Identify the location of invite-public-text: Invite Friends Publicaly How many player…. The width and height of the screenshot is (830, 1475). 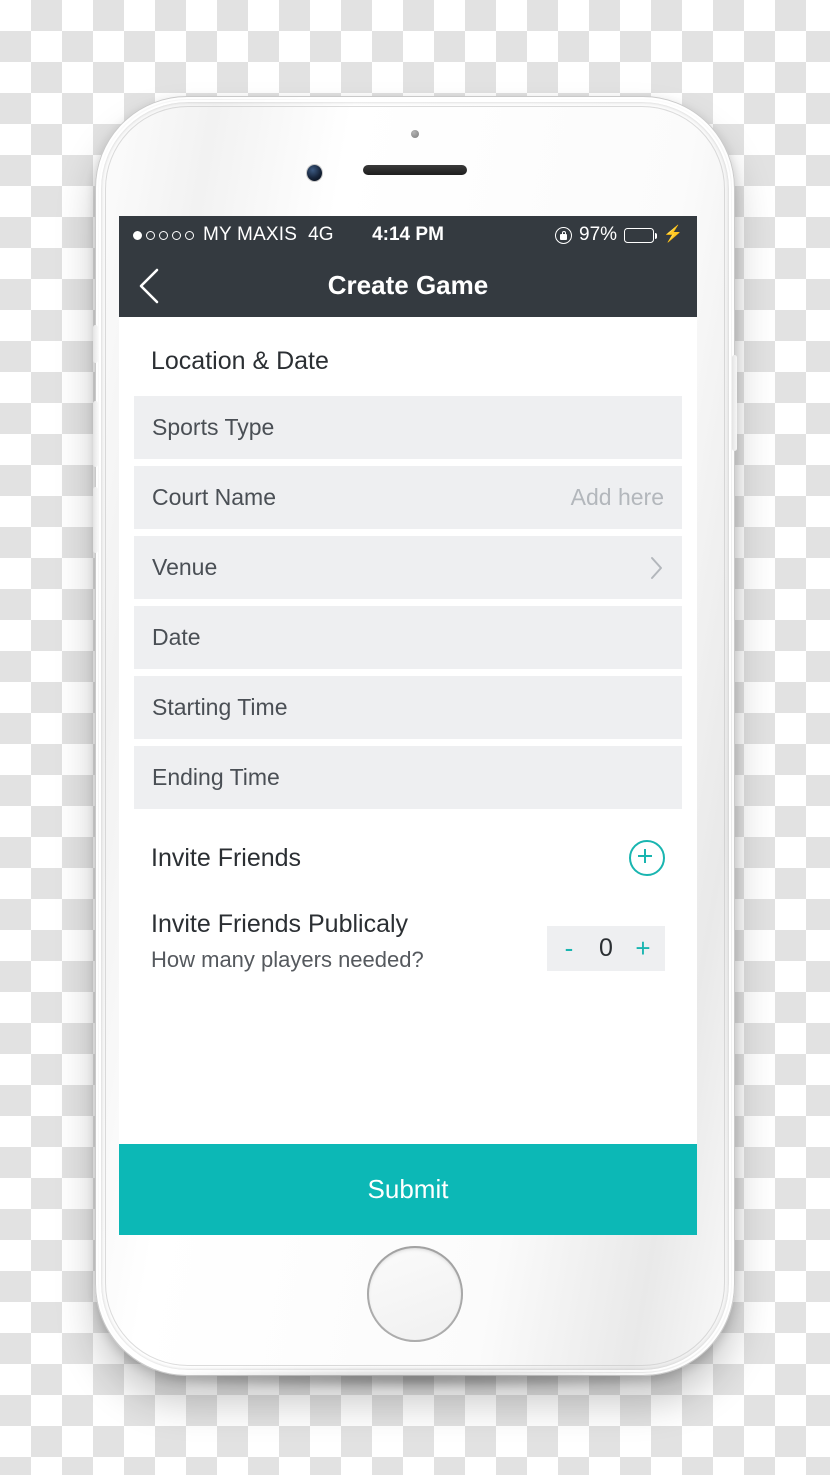
(349, 941).